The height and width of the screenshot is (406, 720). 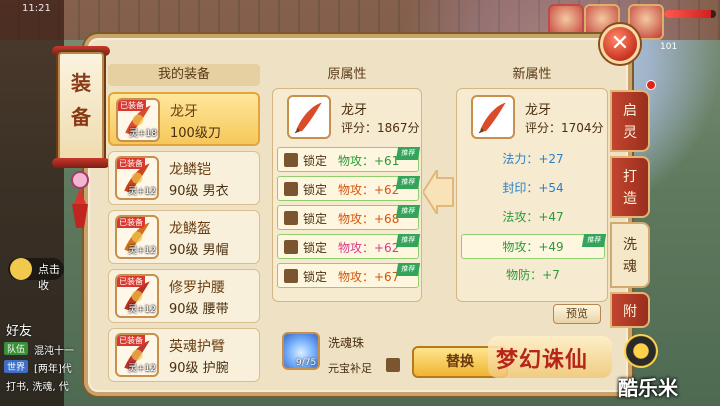 I want to click on equipment-item: 已装备灵+12 英魂护臂 90级 护腕, so click(x=184, y=355).